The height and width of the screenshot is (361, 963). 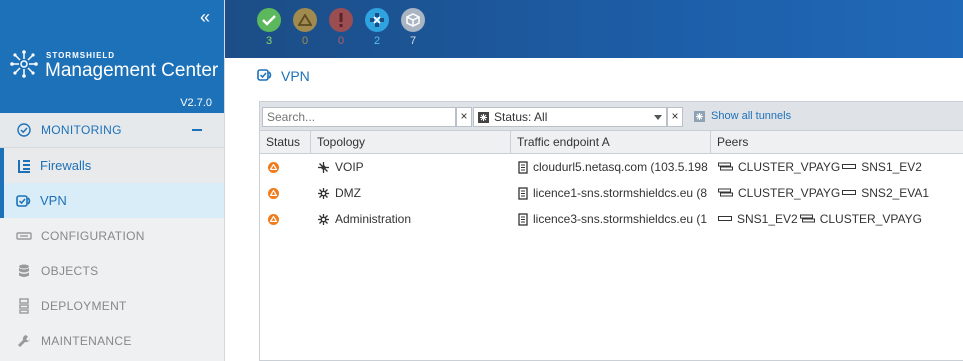 I want to click on firewall-list-icon, so click(x=24, y=166).